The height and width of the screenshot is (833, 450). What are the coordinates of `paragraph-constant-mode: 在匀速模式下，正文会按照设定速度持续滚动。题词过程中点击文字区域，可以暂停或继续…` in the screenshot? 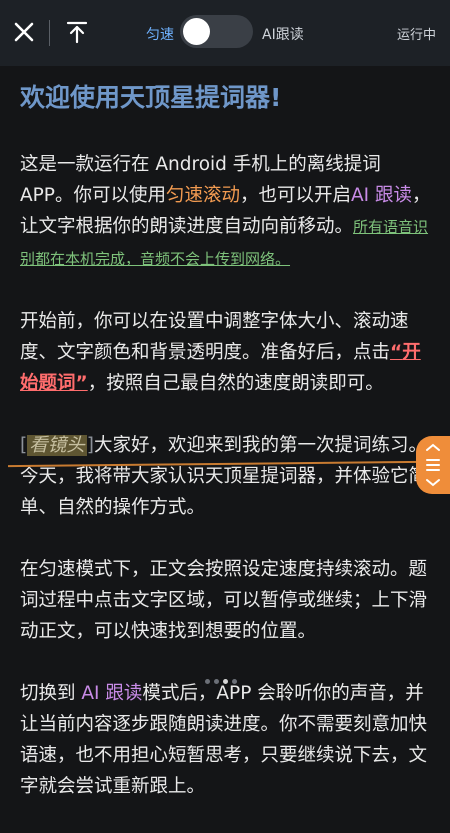 It's located at (224, 600).